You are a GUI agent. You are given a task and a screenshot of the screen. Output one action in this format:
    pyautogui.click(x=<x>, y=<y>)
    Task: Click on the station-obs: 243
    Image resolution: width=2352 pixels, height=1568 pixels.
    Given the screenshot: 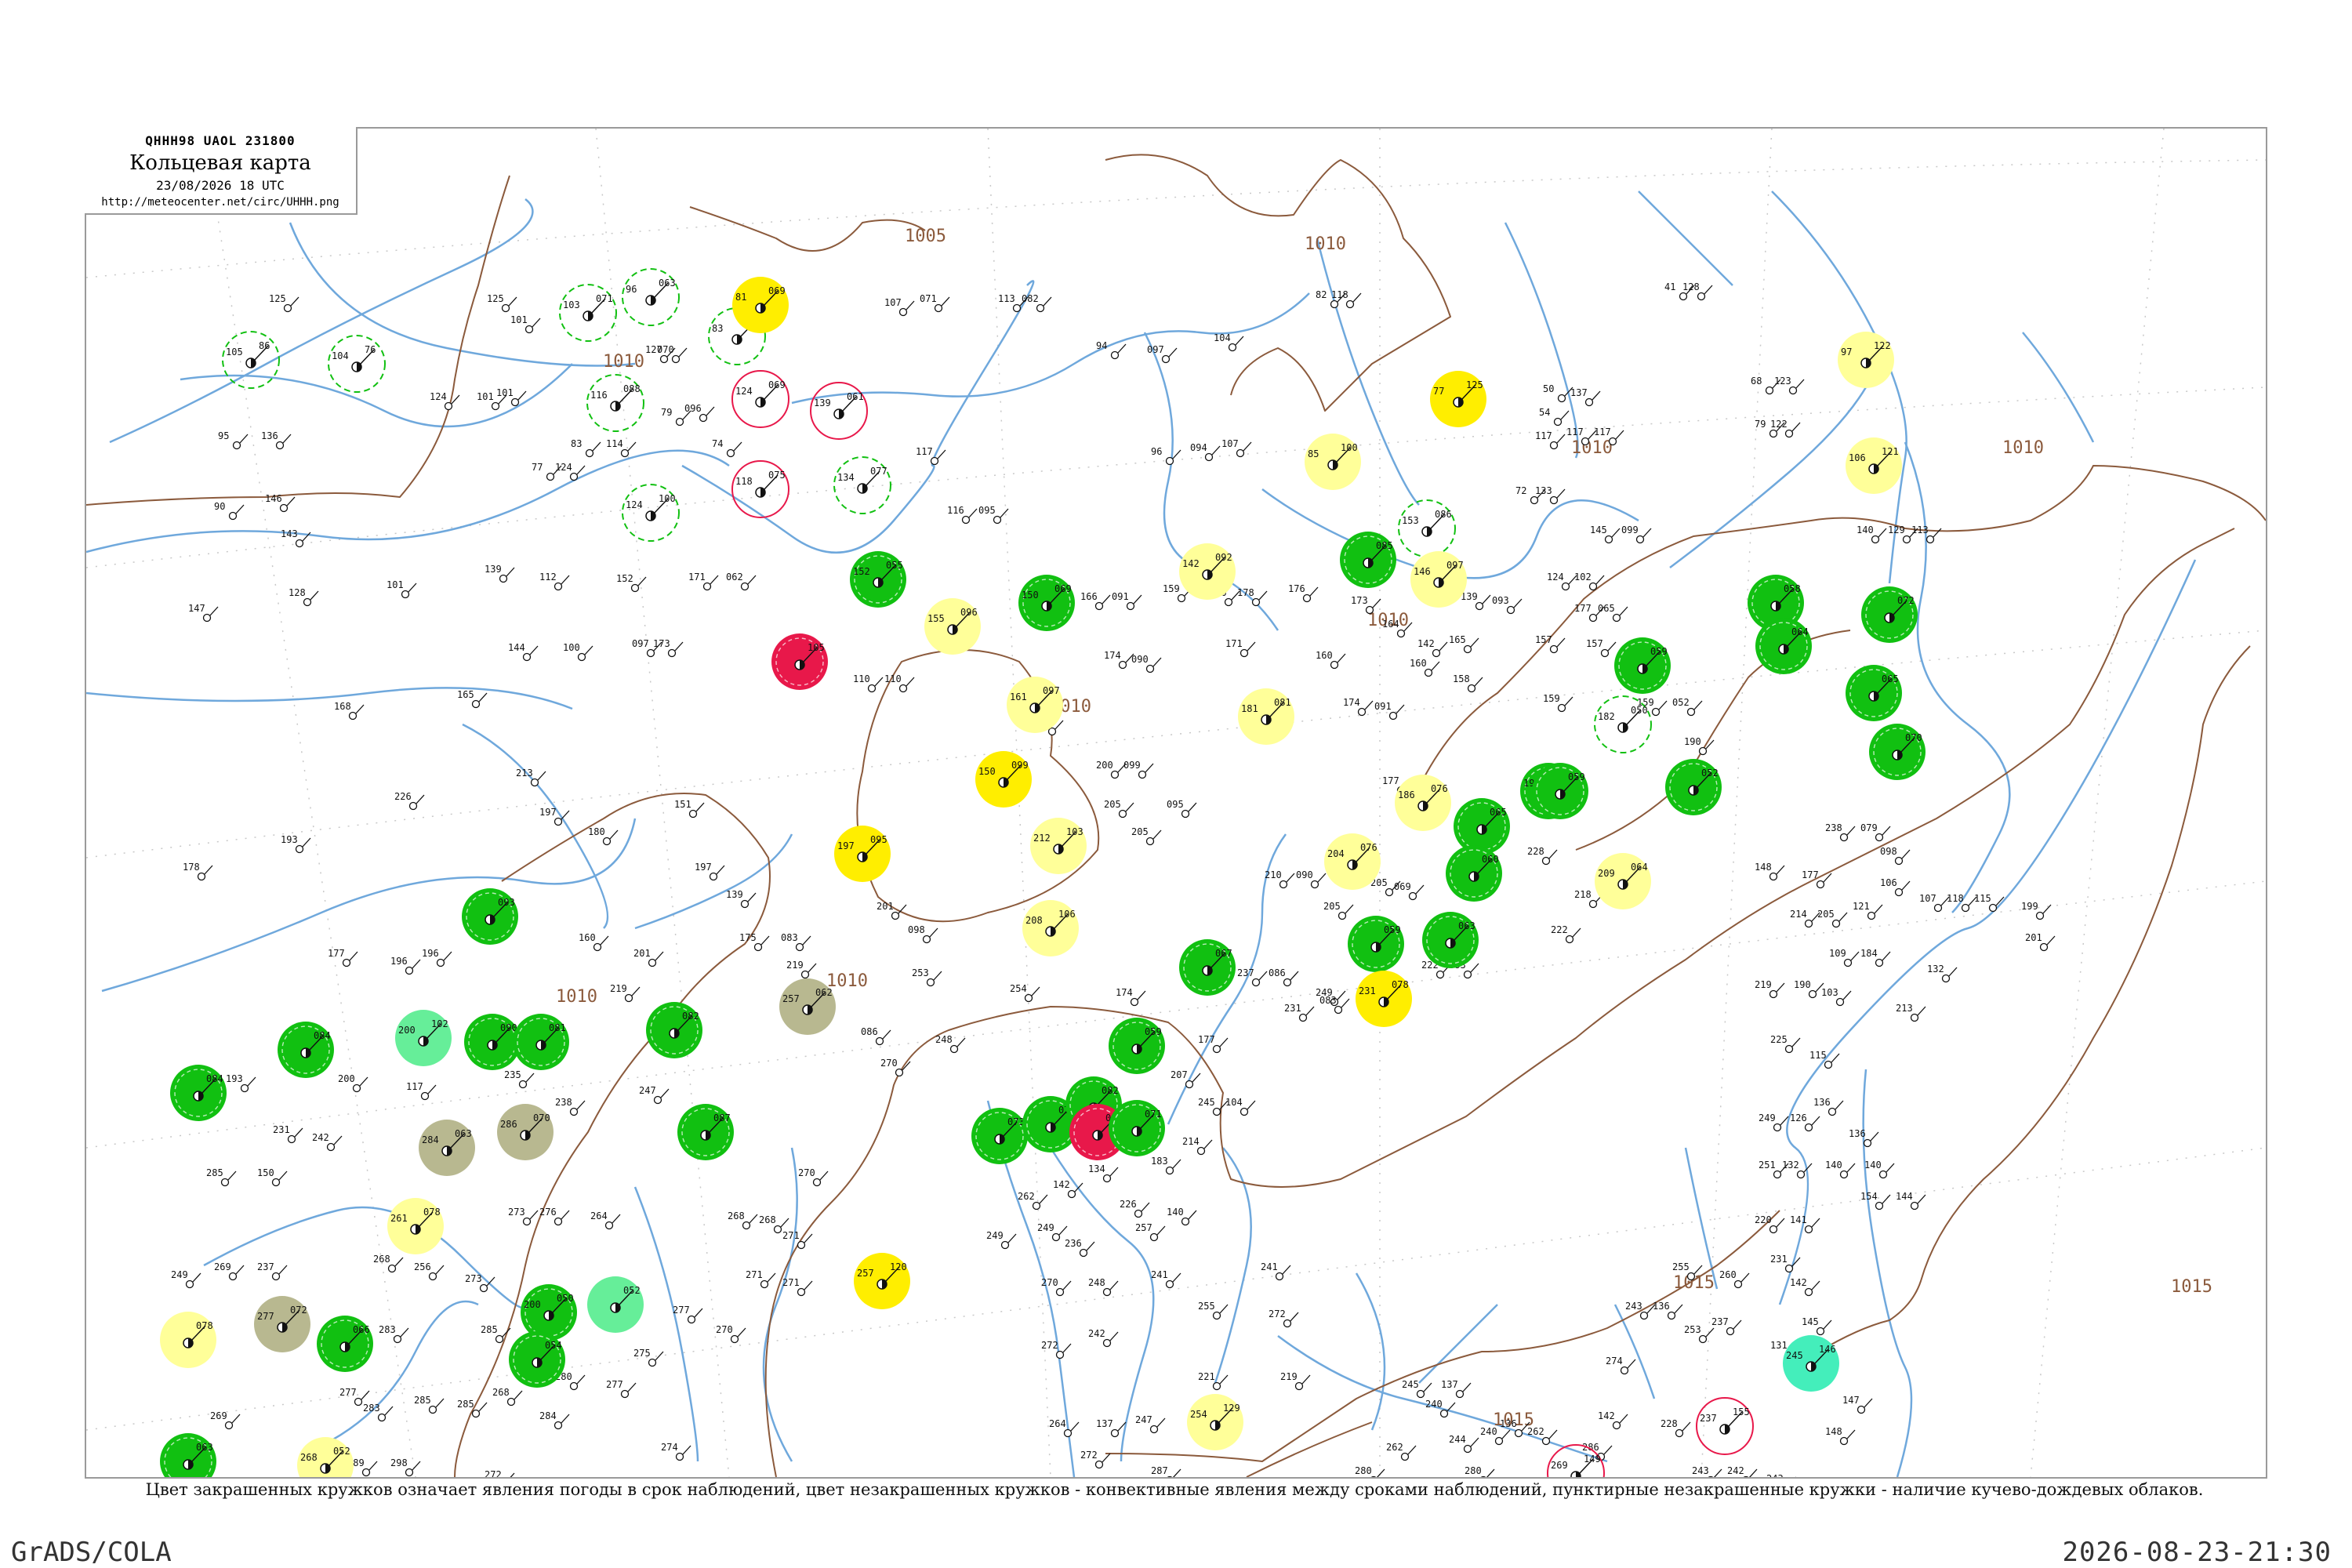 What is the action you would take?
    pyautogui.click(x=1781, y=1475)
    